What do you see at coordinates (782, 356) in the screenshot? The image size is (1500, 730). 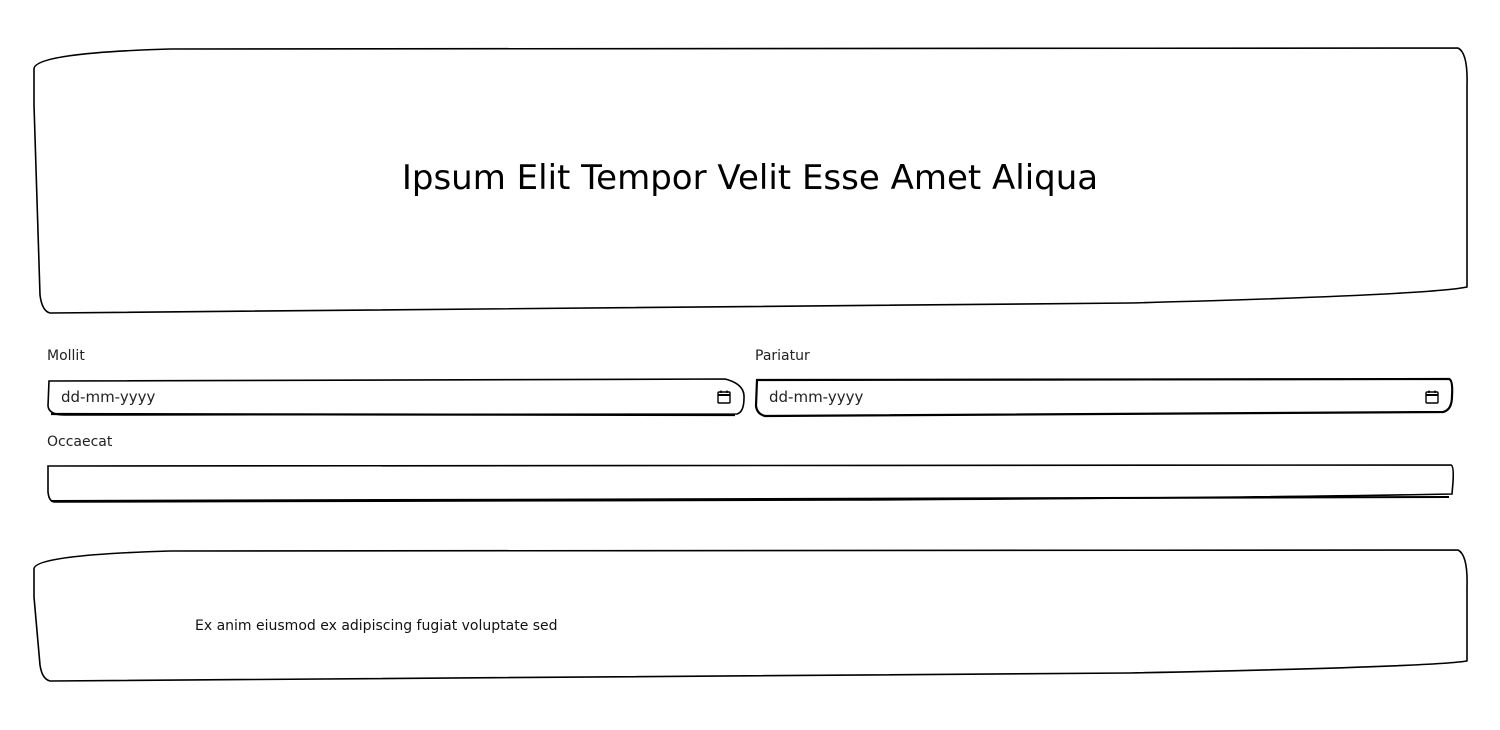 I see `pariatur-label: Pariatur` at bounding box center [782, 356].